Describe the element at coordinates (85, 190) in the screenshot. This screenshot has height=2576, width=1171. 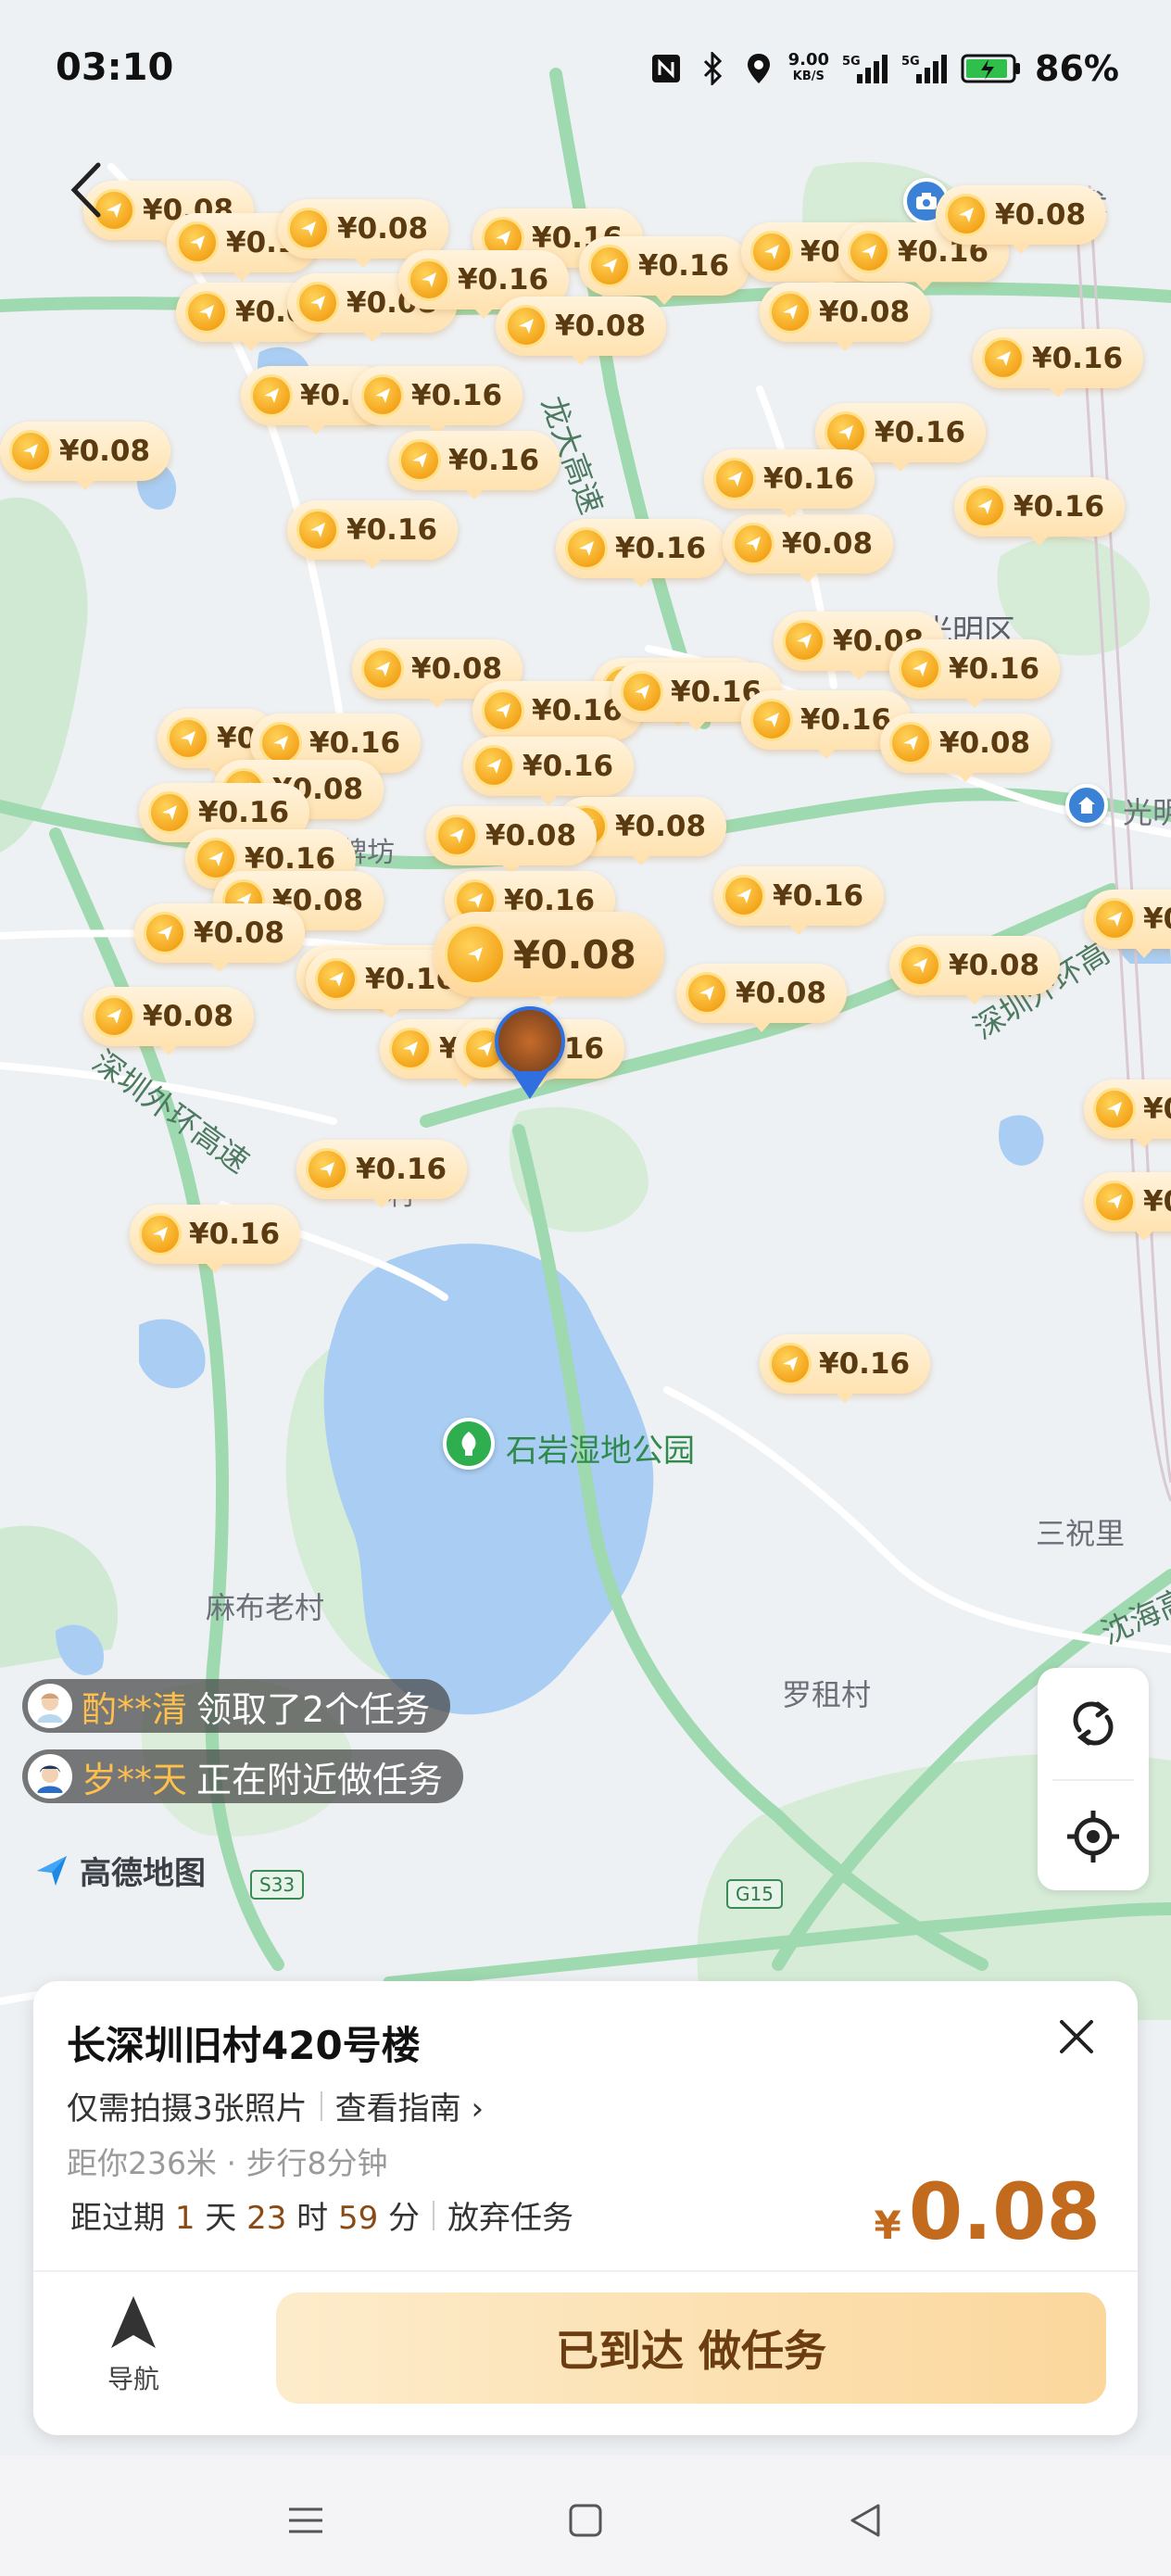
I see `back-button` at that location.